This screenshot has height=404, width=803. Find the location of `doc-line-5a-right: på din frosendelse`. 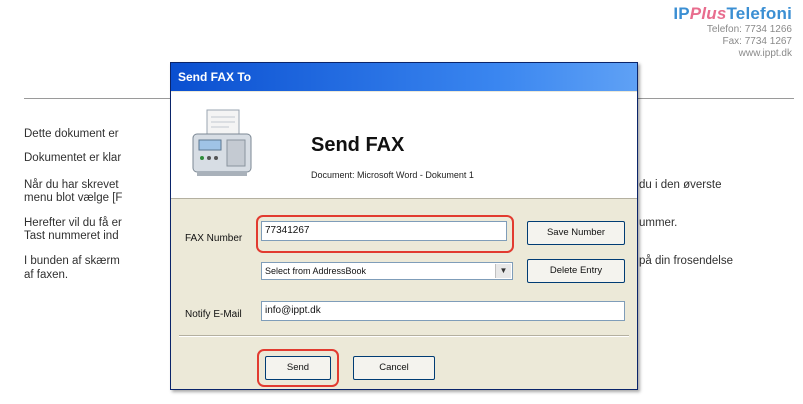

doc-line-5a-right: på din frosendelse is located at coordinates (686, 261).